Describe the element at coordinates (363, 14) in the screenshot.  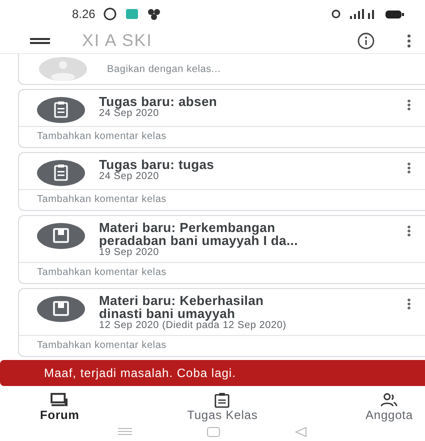
I see `signal-icon` at that location.